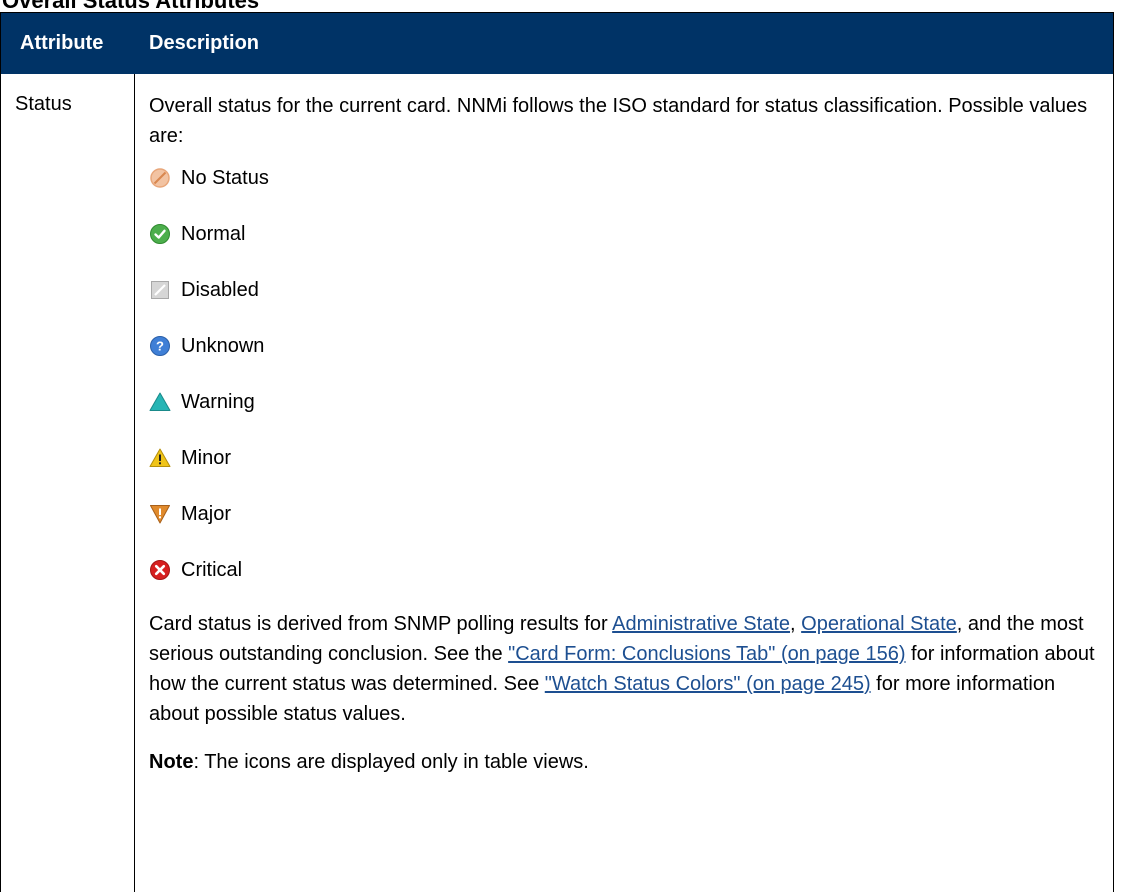  What do you see at coordinates (225, 178) in the screenshot?
I see `status-label: No Status` at bounding box center [225, 178].